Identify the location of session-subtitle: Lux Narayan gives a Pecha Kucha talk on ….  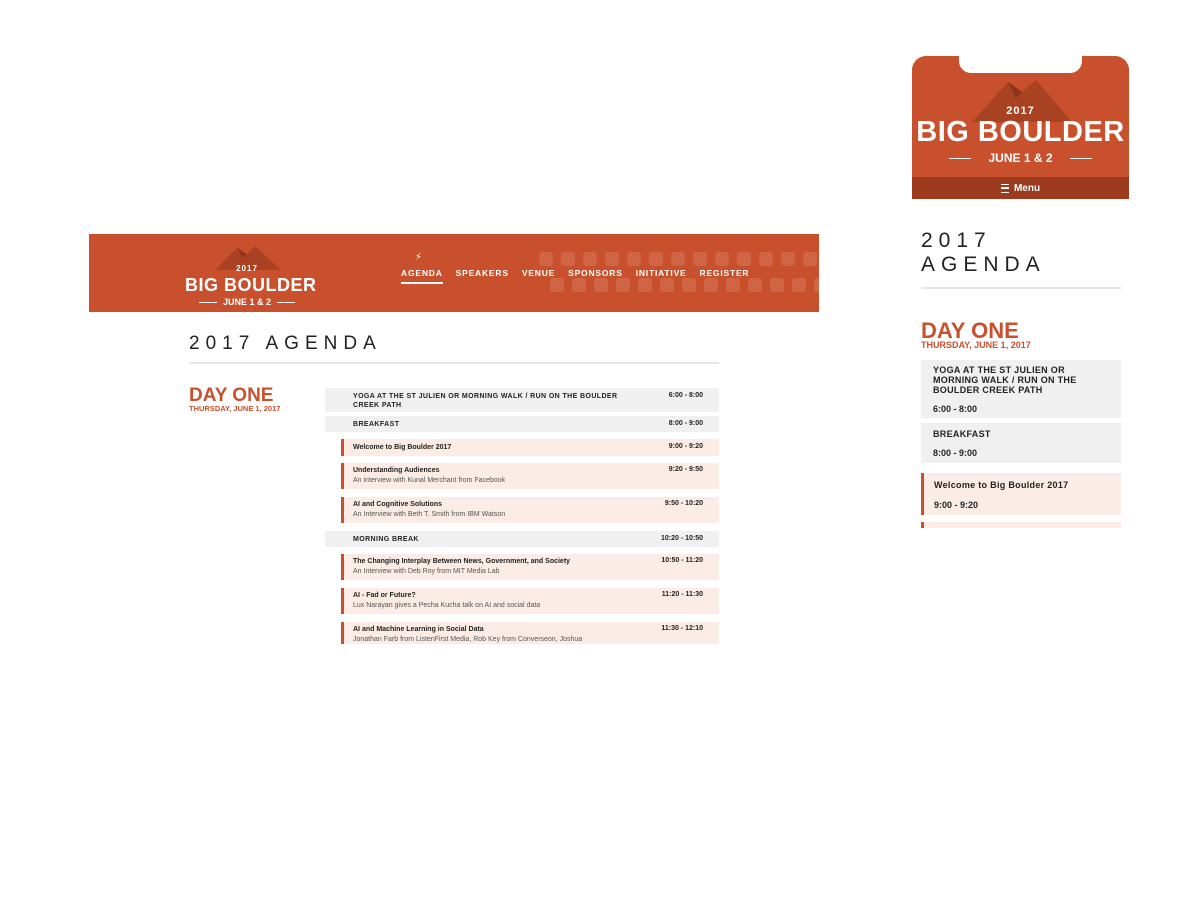
(447, 605).